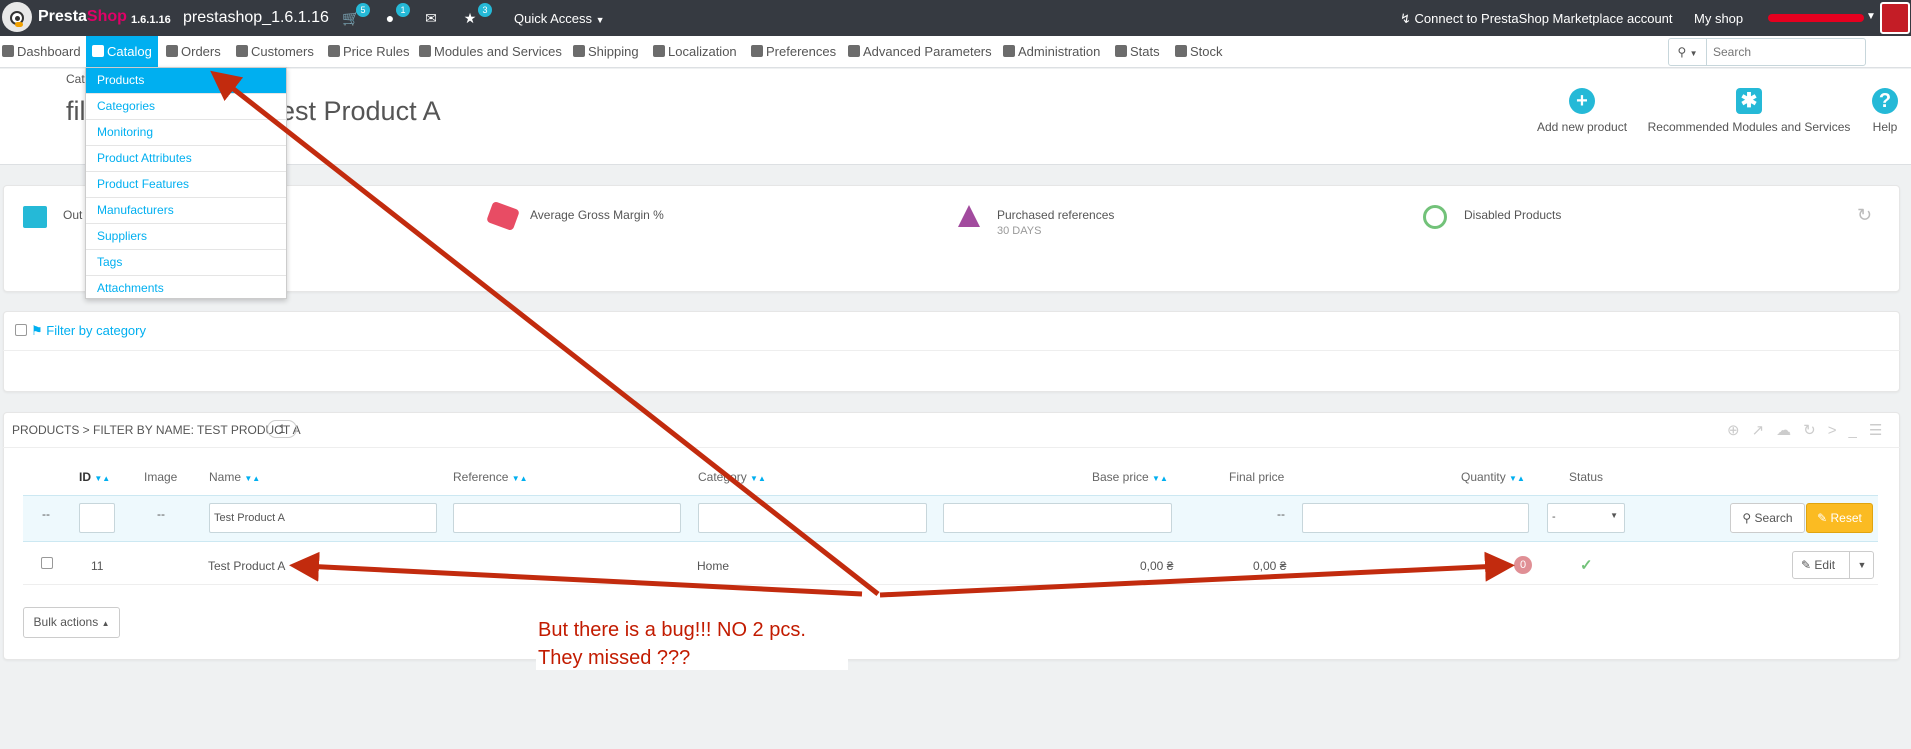 The image size is (1911, 749). I want to click on cell-final-price: 0,00 ₴, so click(1269, 566).